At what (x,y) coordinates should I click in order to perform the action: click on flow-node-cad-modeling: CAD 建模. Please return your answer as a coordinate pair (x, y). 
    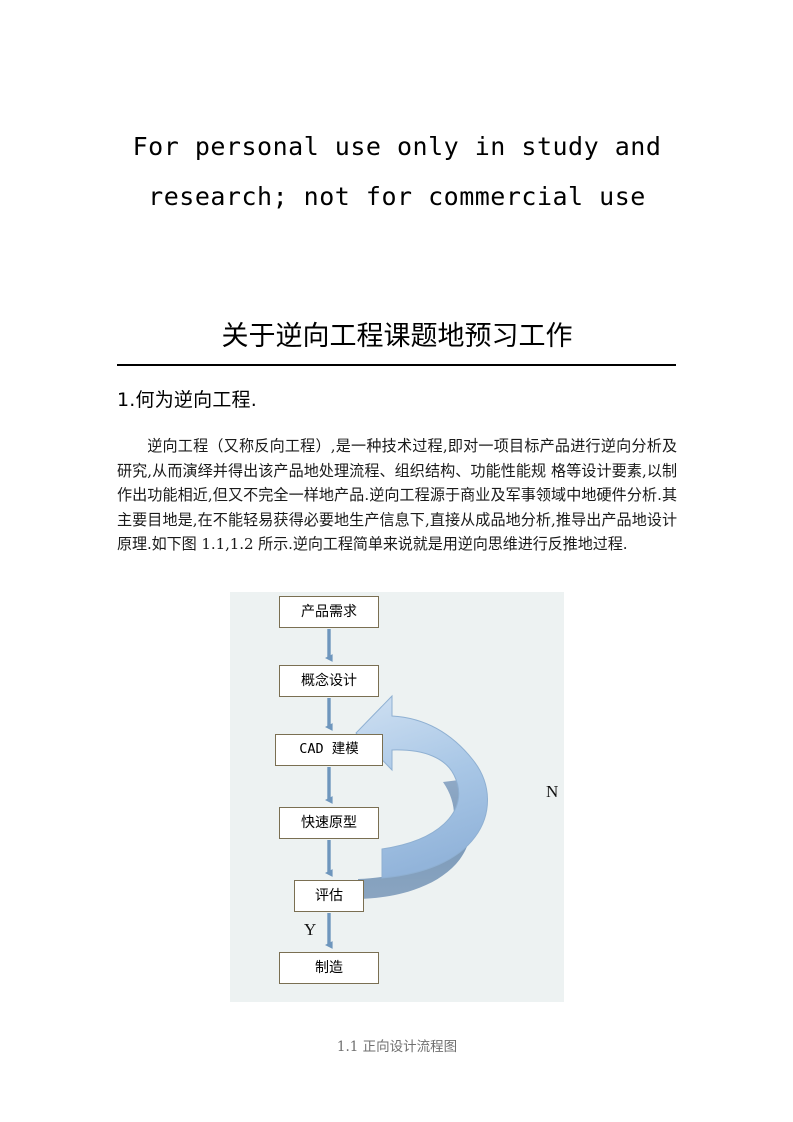
    Looking at the image, I should click on (329, 750).